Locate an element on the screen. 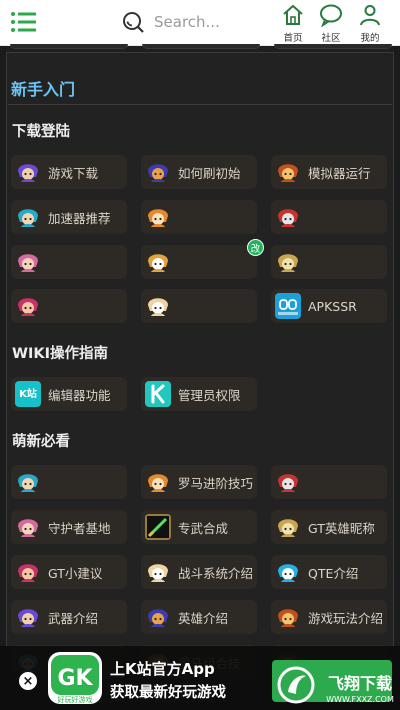 This screenshot has height=710, width=400. app-logo: GK 好玩好游戏 is located at coordinates (75, 678).